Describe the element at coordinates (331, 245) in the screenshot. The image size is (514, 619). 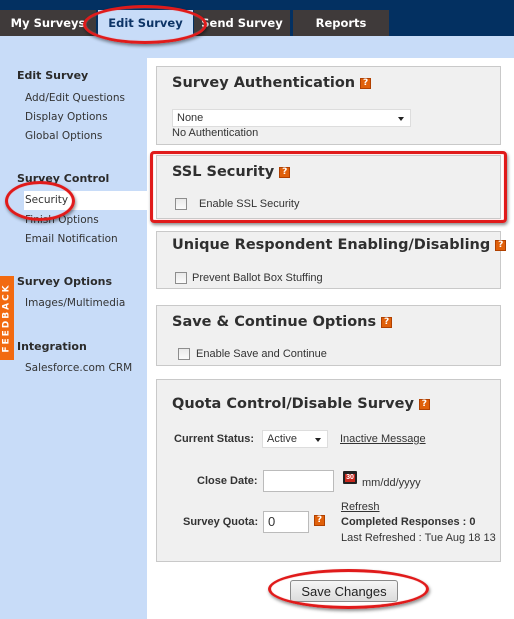
I see `panel-title-text: Unique Respondent Enabling/Disabling` at that location.